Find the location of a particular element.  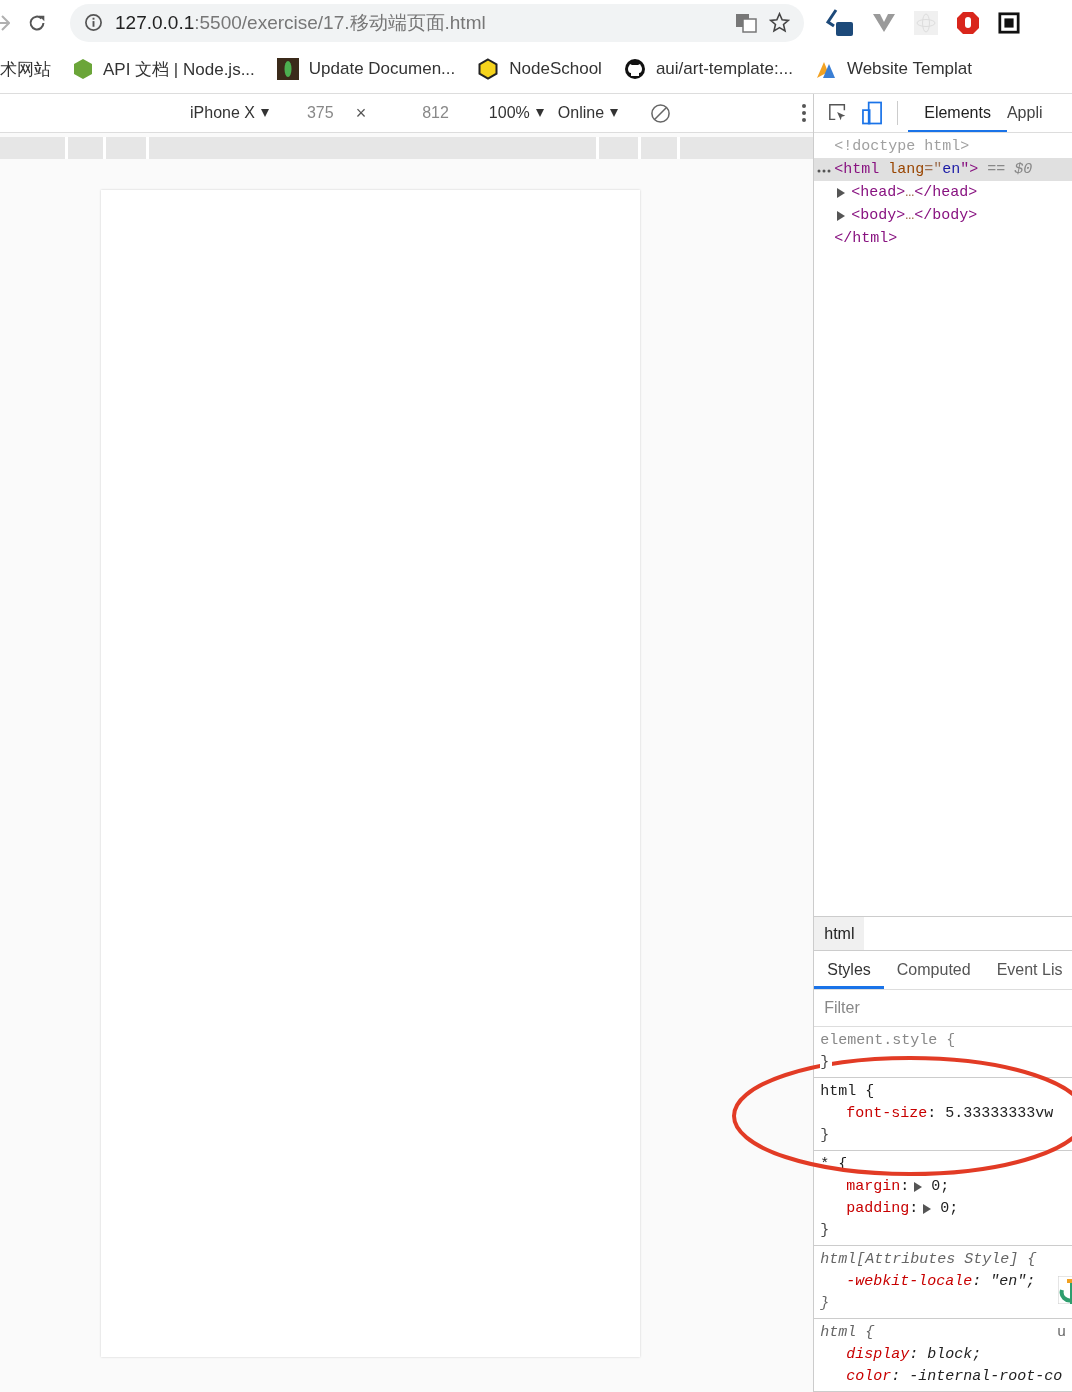

times-sign: × is located at coordinates (361, 113).